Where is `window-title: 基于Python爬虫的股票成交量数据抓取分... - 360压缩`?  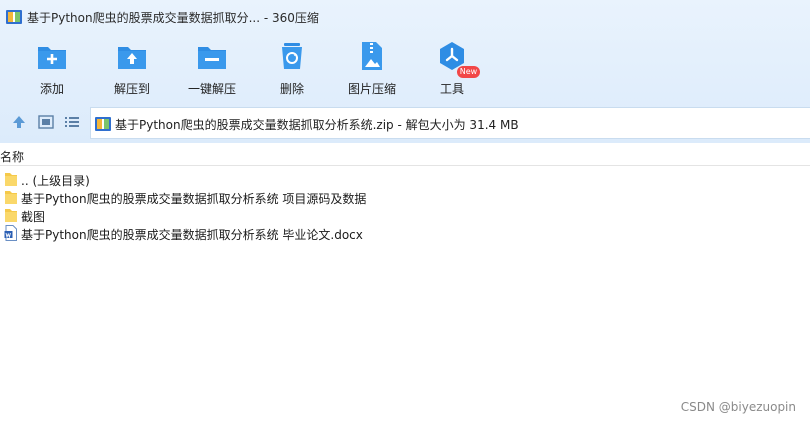
window-title: 基于Python爬虫的股票成交量数据抓取分... - 360压缩 is located at coordinates (173, 18).